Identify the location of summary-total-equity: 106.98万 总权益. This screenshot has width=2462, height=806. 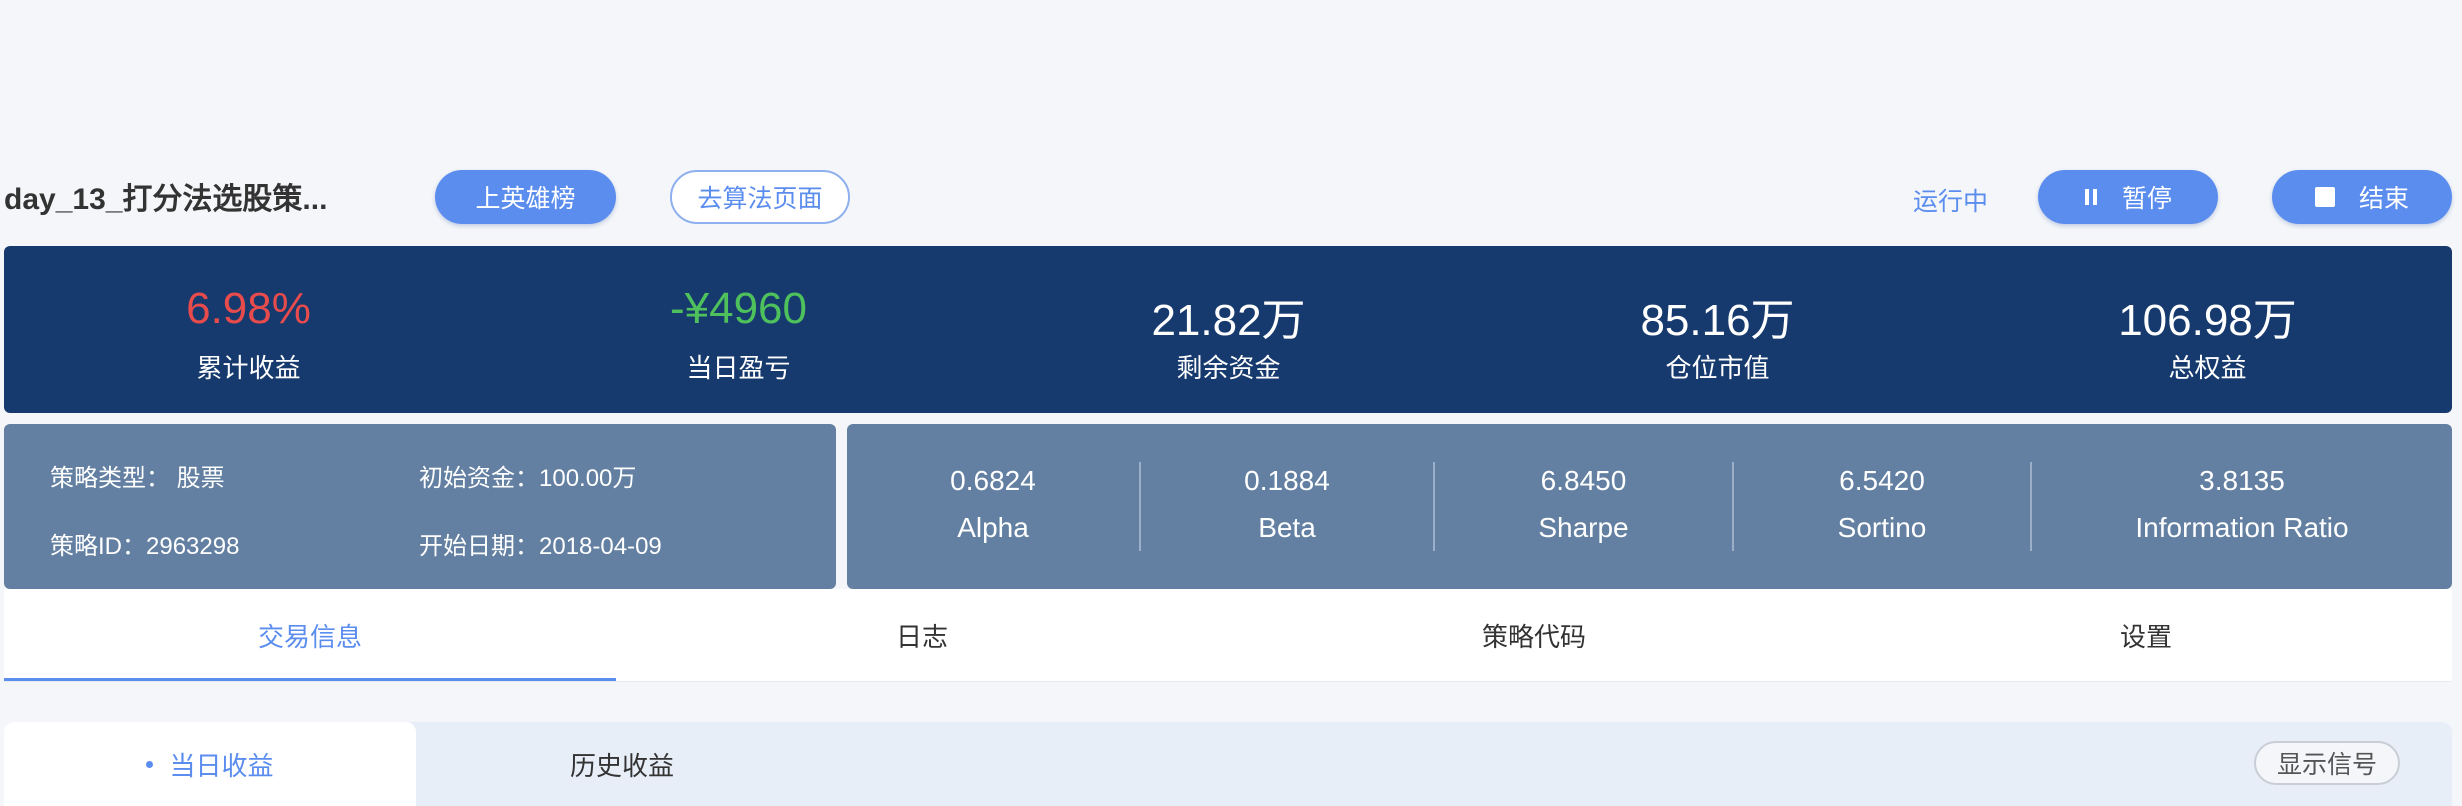
(2207, 329).